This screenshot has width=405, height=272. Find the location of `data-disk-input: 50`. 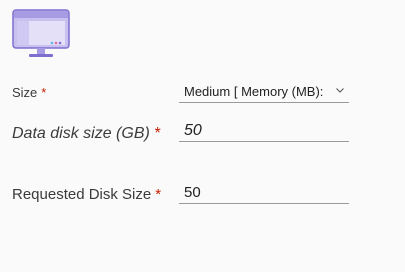

data-disk-input: 50 is located at coordinates (264, 131).